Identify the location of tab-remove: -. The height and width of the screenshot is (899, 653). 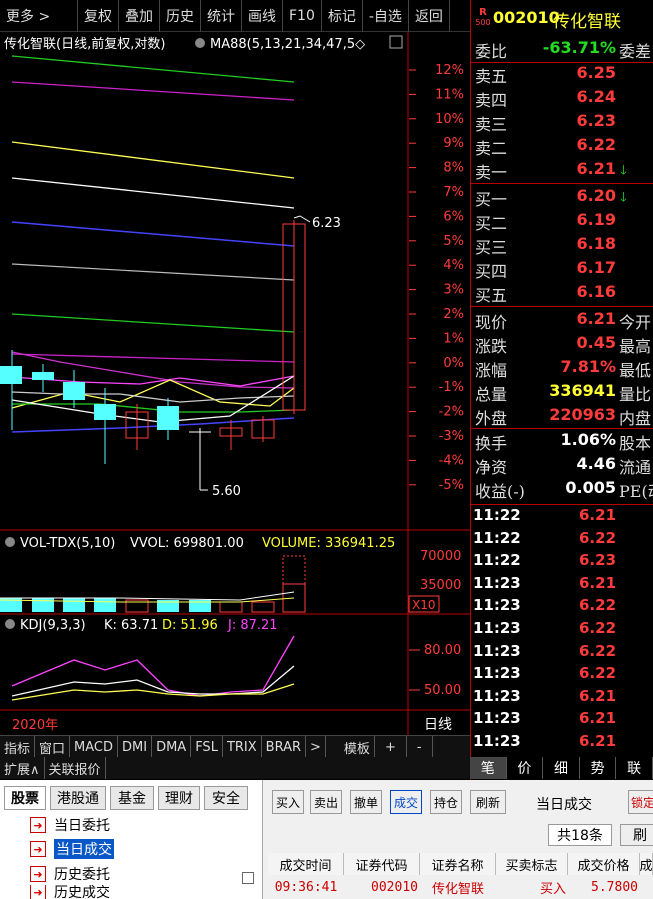
(420, 747).